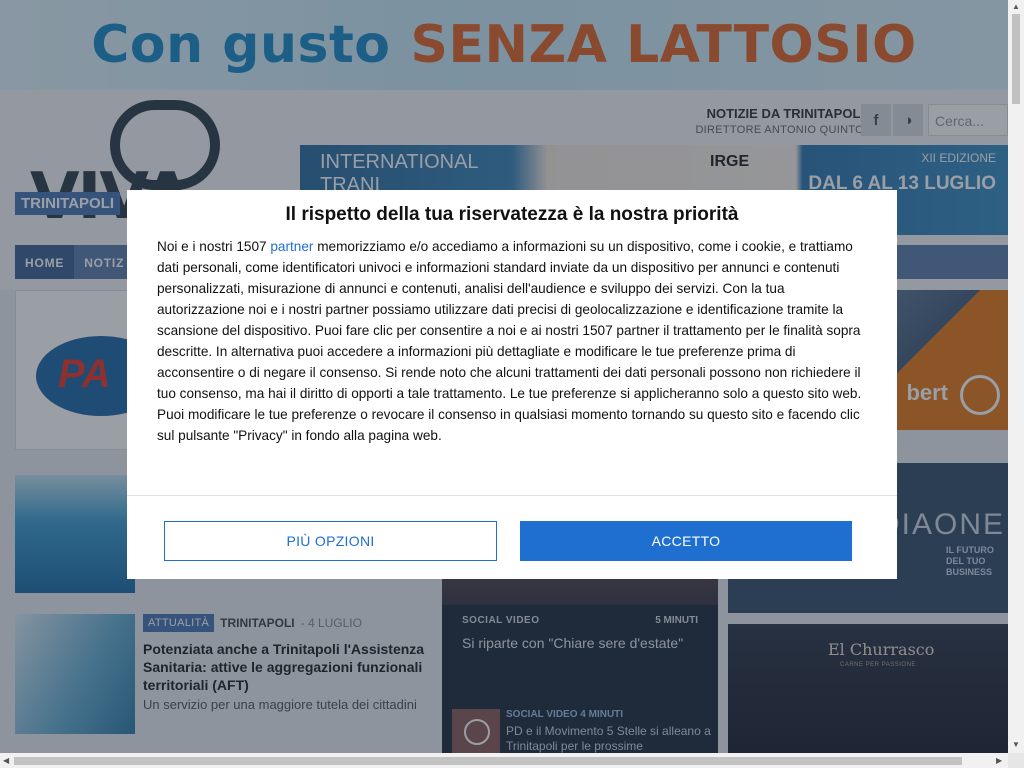 The width and height of the screenshot is (1024, 768). I want to click on consent-body-prefix: Noi e i nostri 1507, so click(214, 246).